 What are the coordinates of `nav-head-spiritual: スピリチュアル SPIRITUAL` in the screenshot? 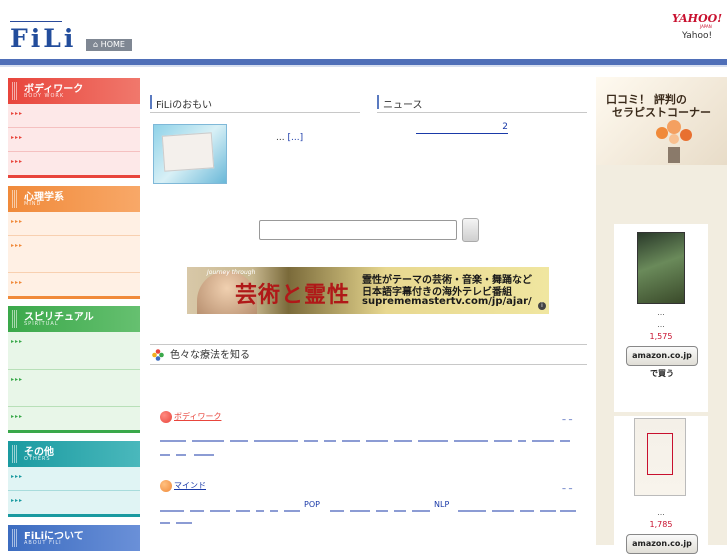 It's located at (74, 319).